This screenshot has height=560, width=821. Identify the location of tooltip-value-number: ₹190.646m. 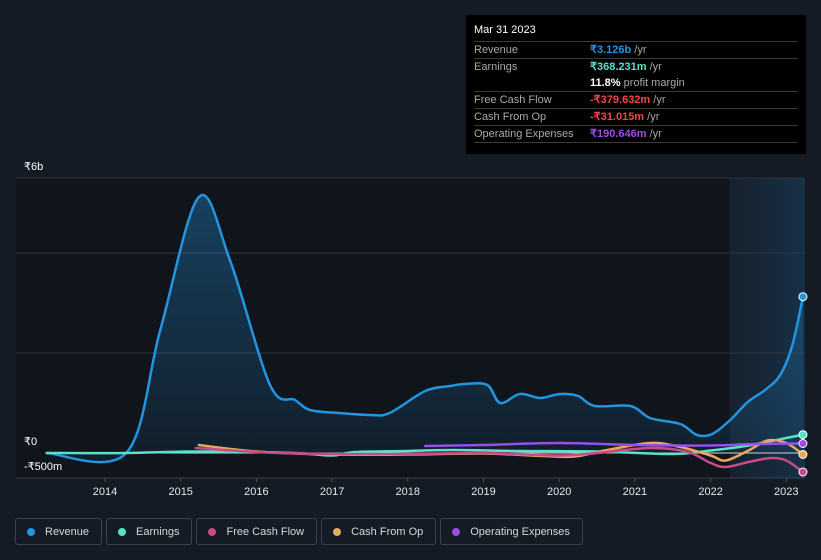
(618, 134).